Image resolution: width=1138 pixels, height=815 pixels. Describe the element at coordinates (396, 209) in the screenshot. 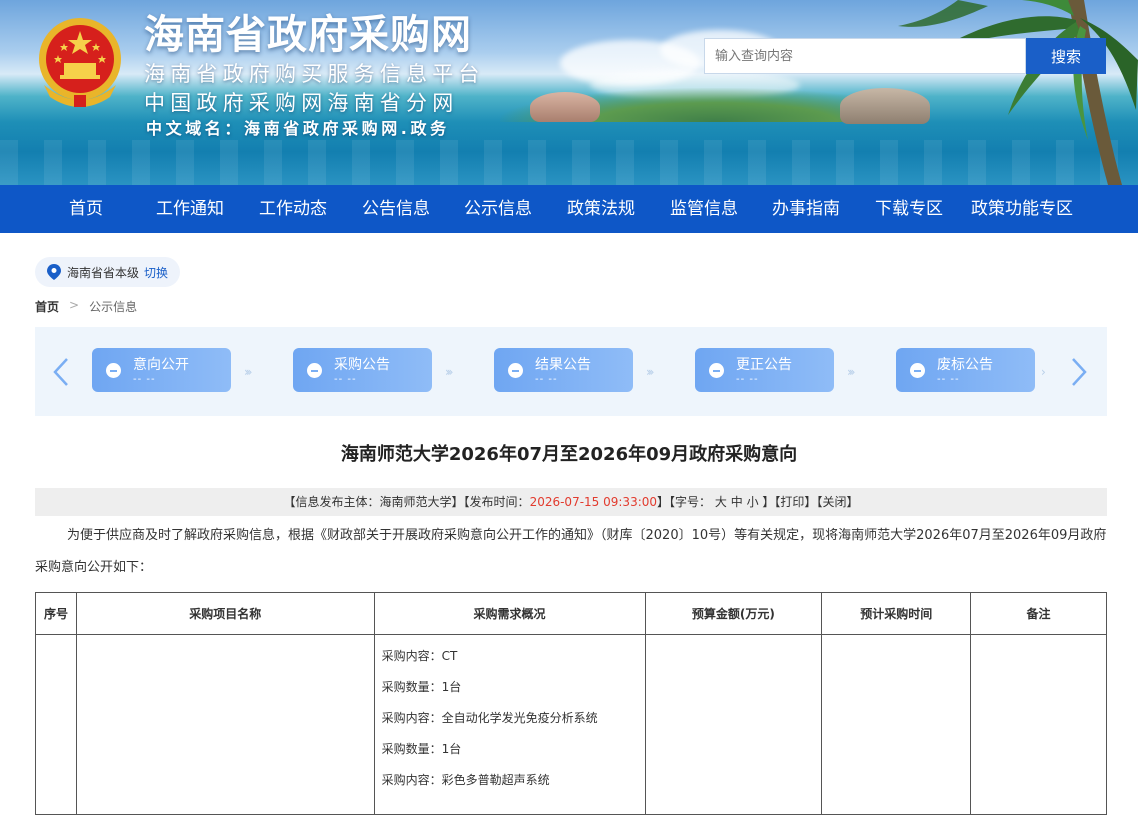

I see `nav-item-announcements: 公告信息` at that location.